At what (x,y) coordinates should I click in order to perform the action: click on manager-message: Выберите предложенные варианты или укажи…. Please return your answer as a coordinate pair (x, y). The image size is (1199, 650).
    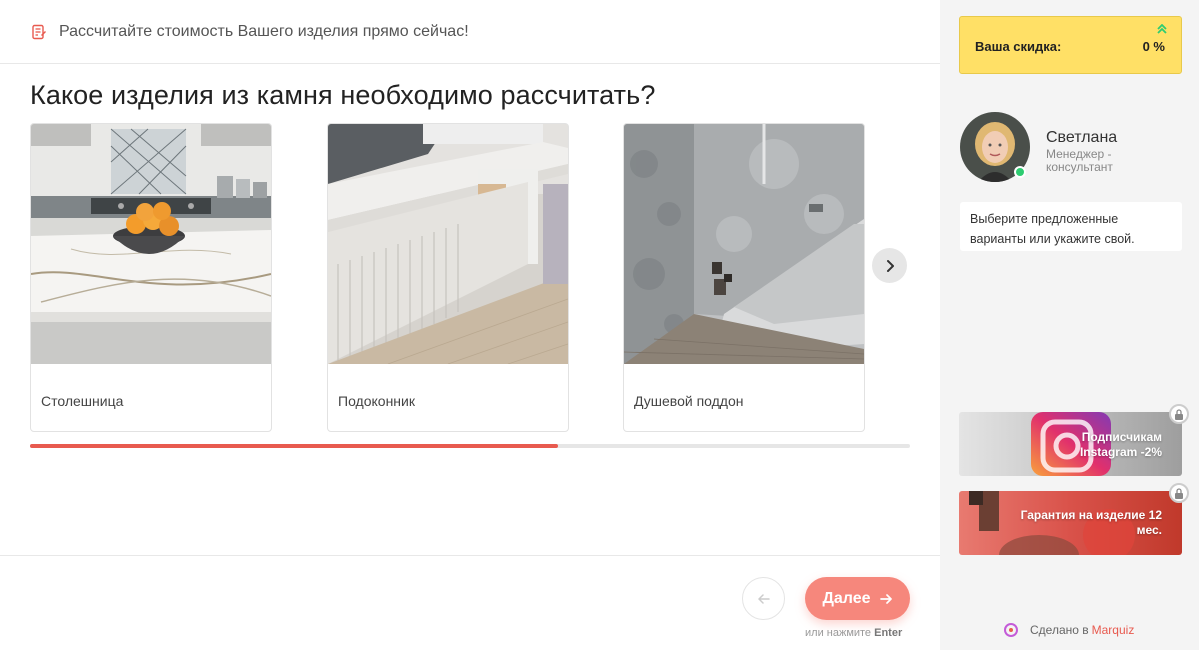
    Looking at the image, I should click on (1071, 226).